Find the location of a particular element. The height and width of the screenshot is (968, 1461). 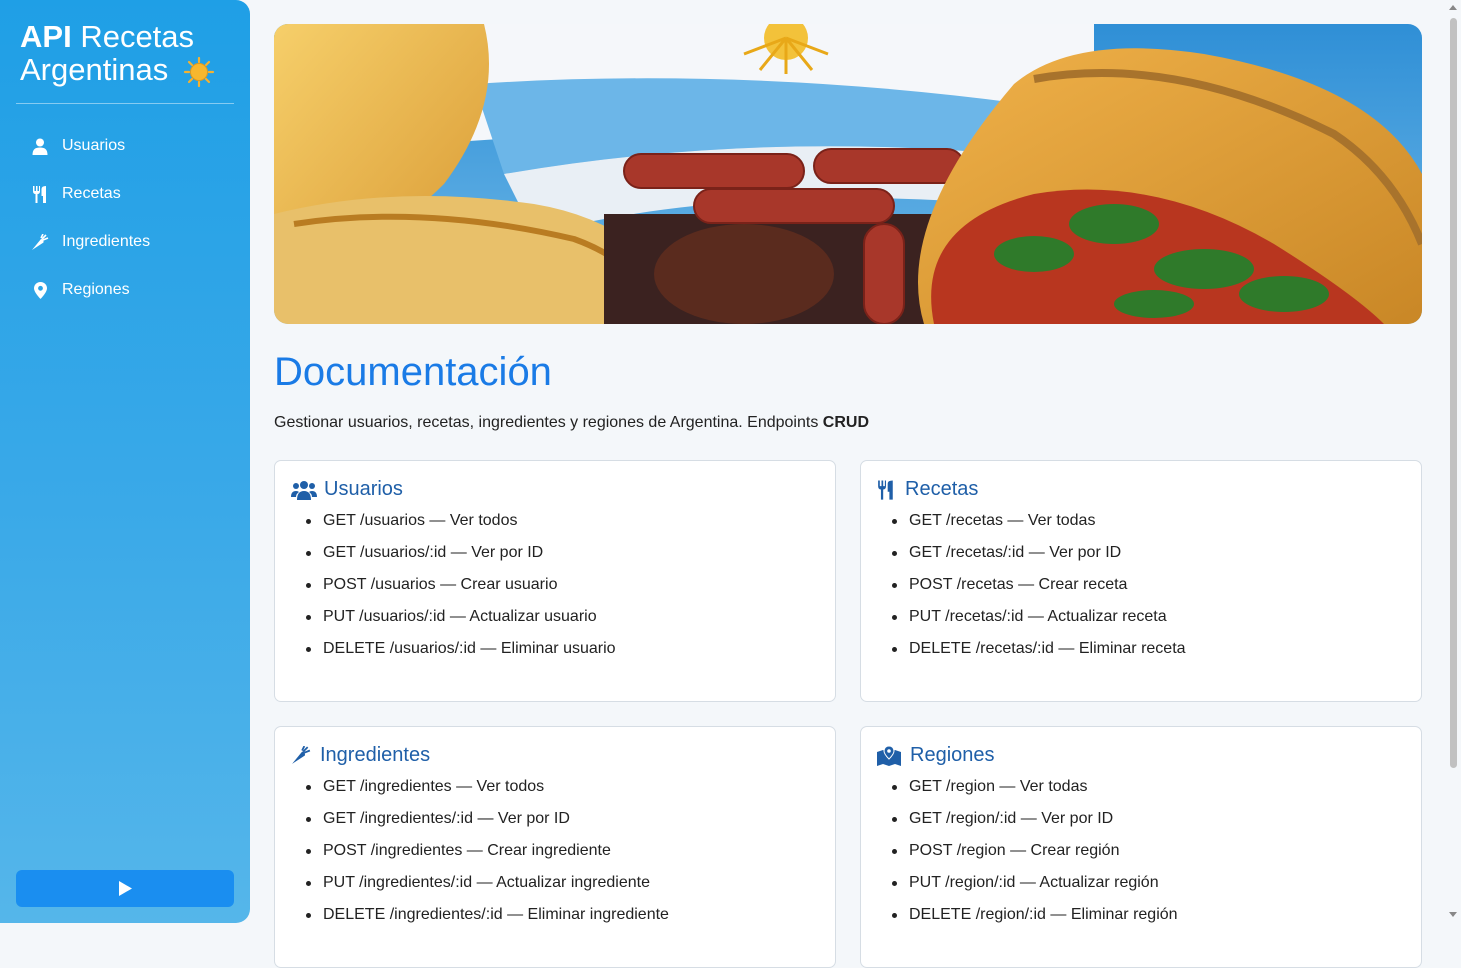

card-title: Regiones is located at coordinates (936, 755).